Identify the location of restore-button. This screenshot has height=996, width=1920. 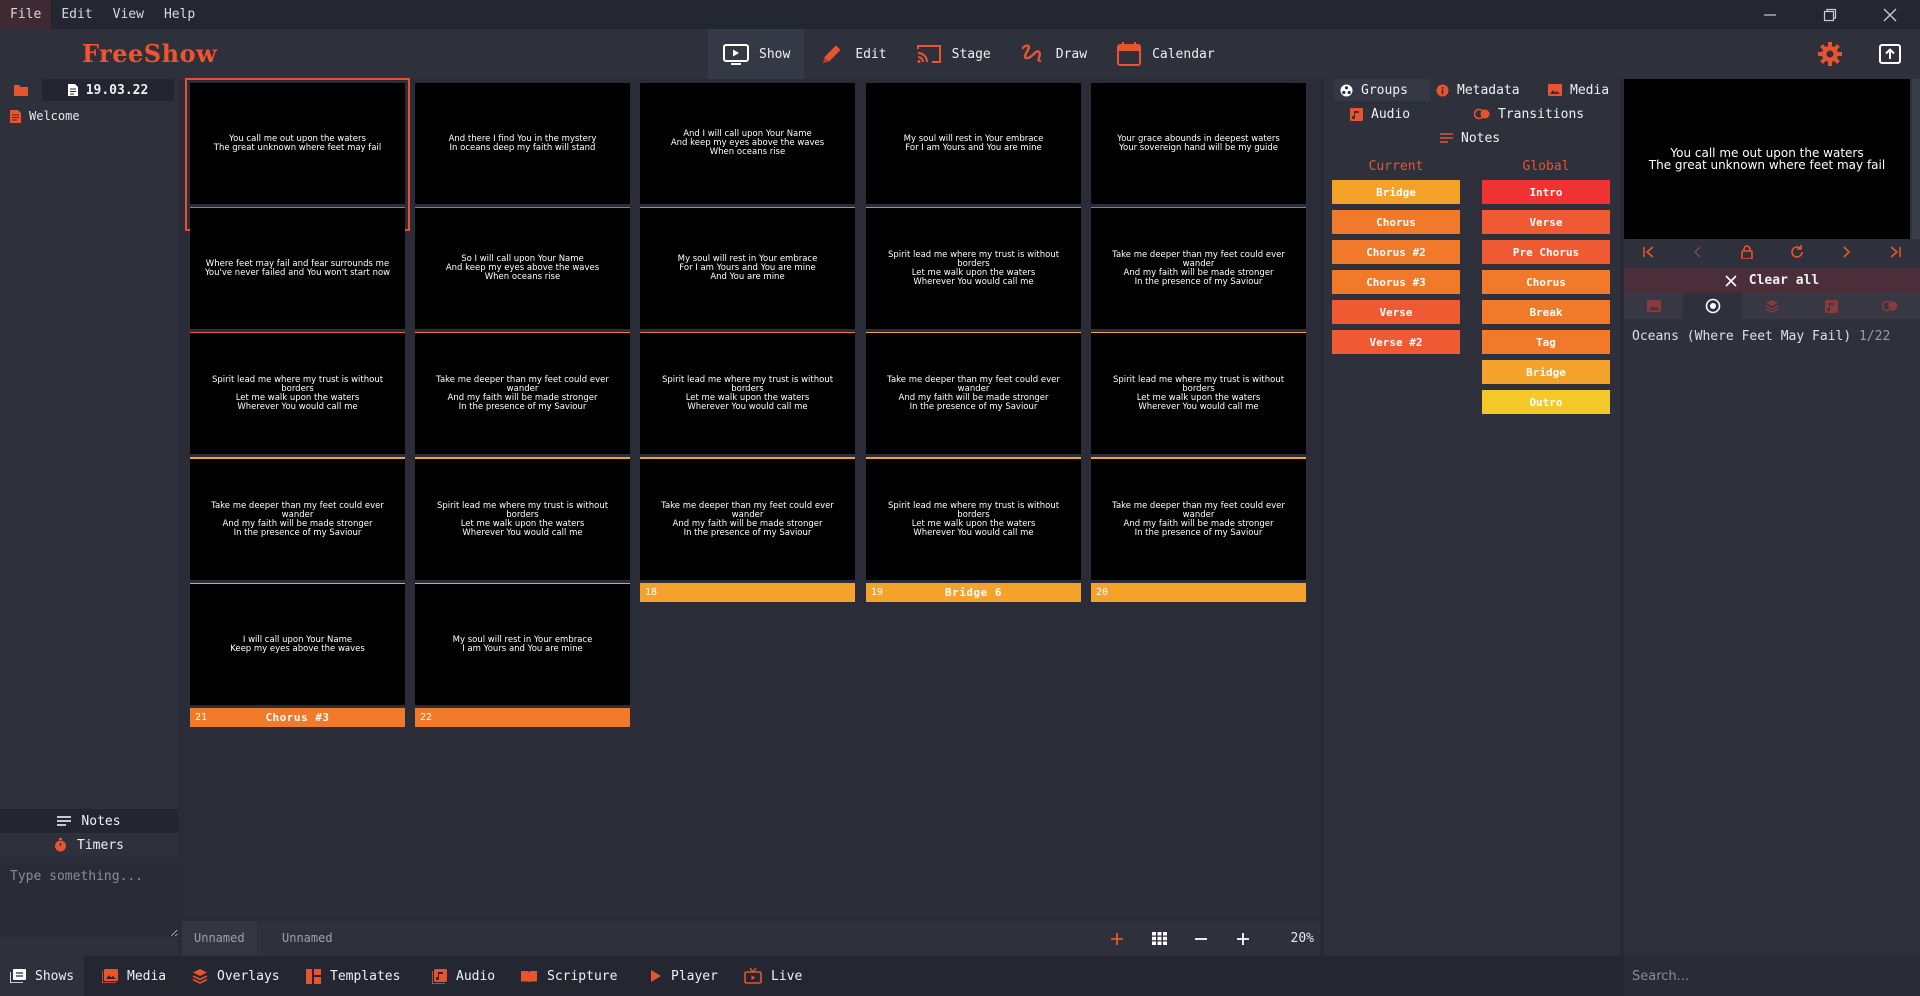
(1830, 14).